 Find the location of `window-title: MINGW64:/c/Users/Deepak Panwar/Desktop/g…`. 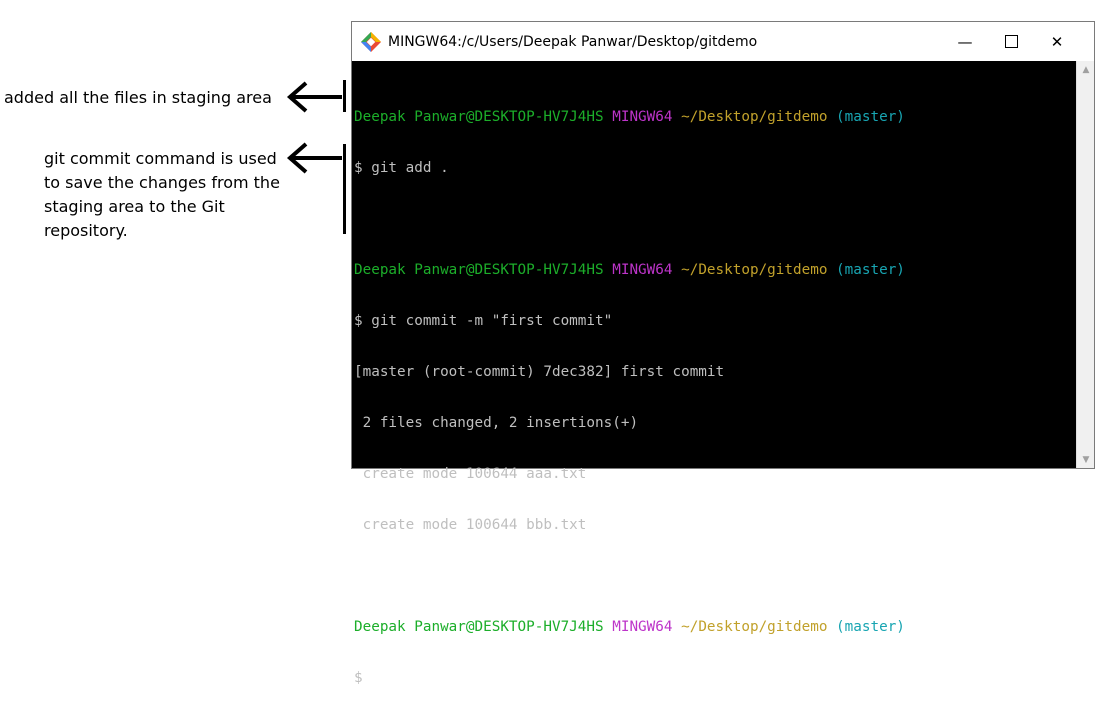

window-title: MINGW64:/c/Users/Deepak Panwar/Desktop/g… is located at coordinates (573, 41).